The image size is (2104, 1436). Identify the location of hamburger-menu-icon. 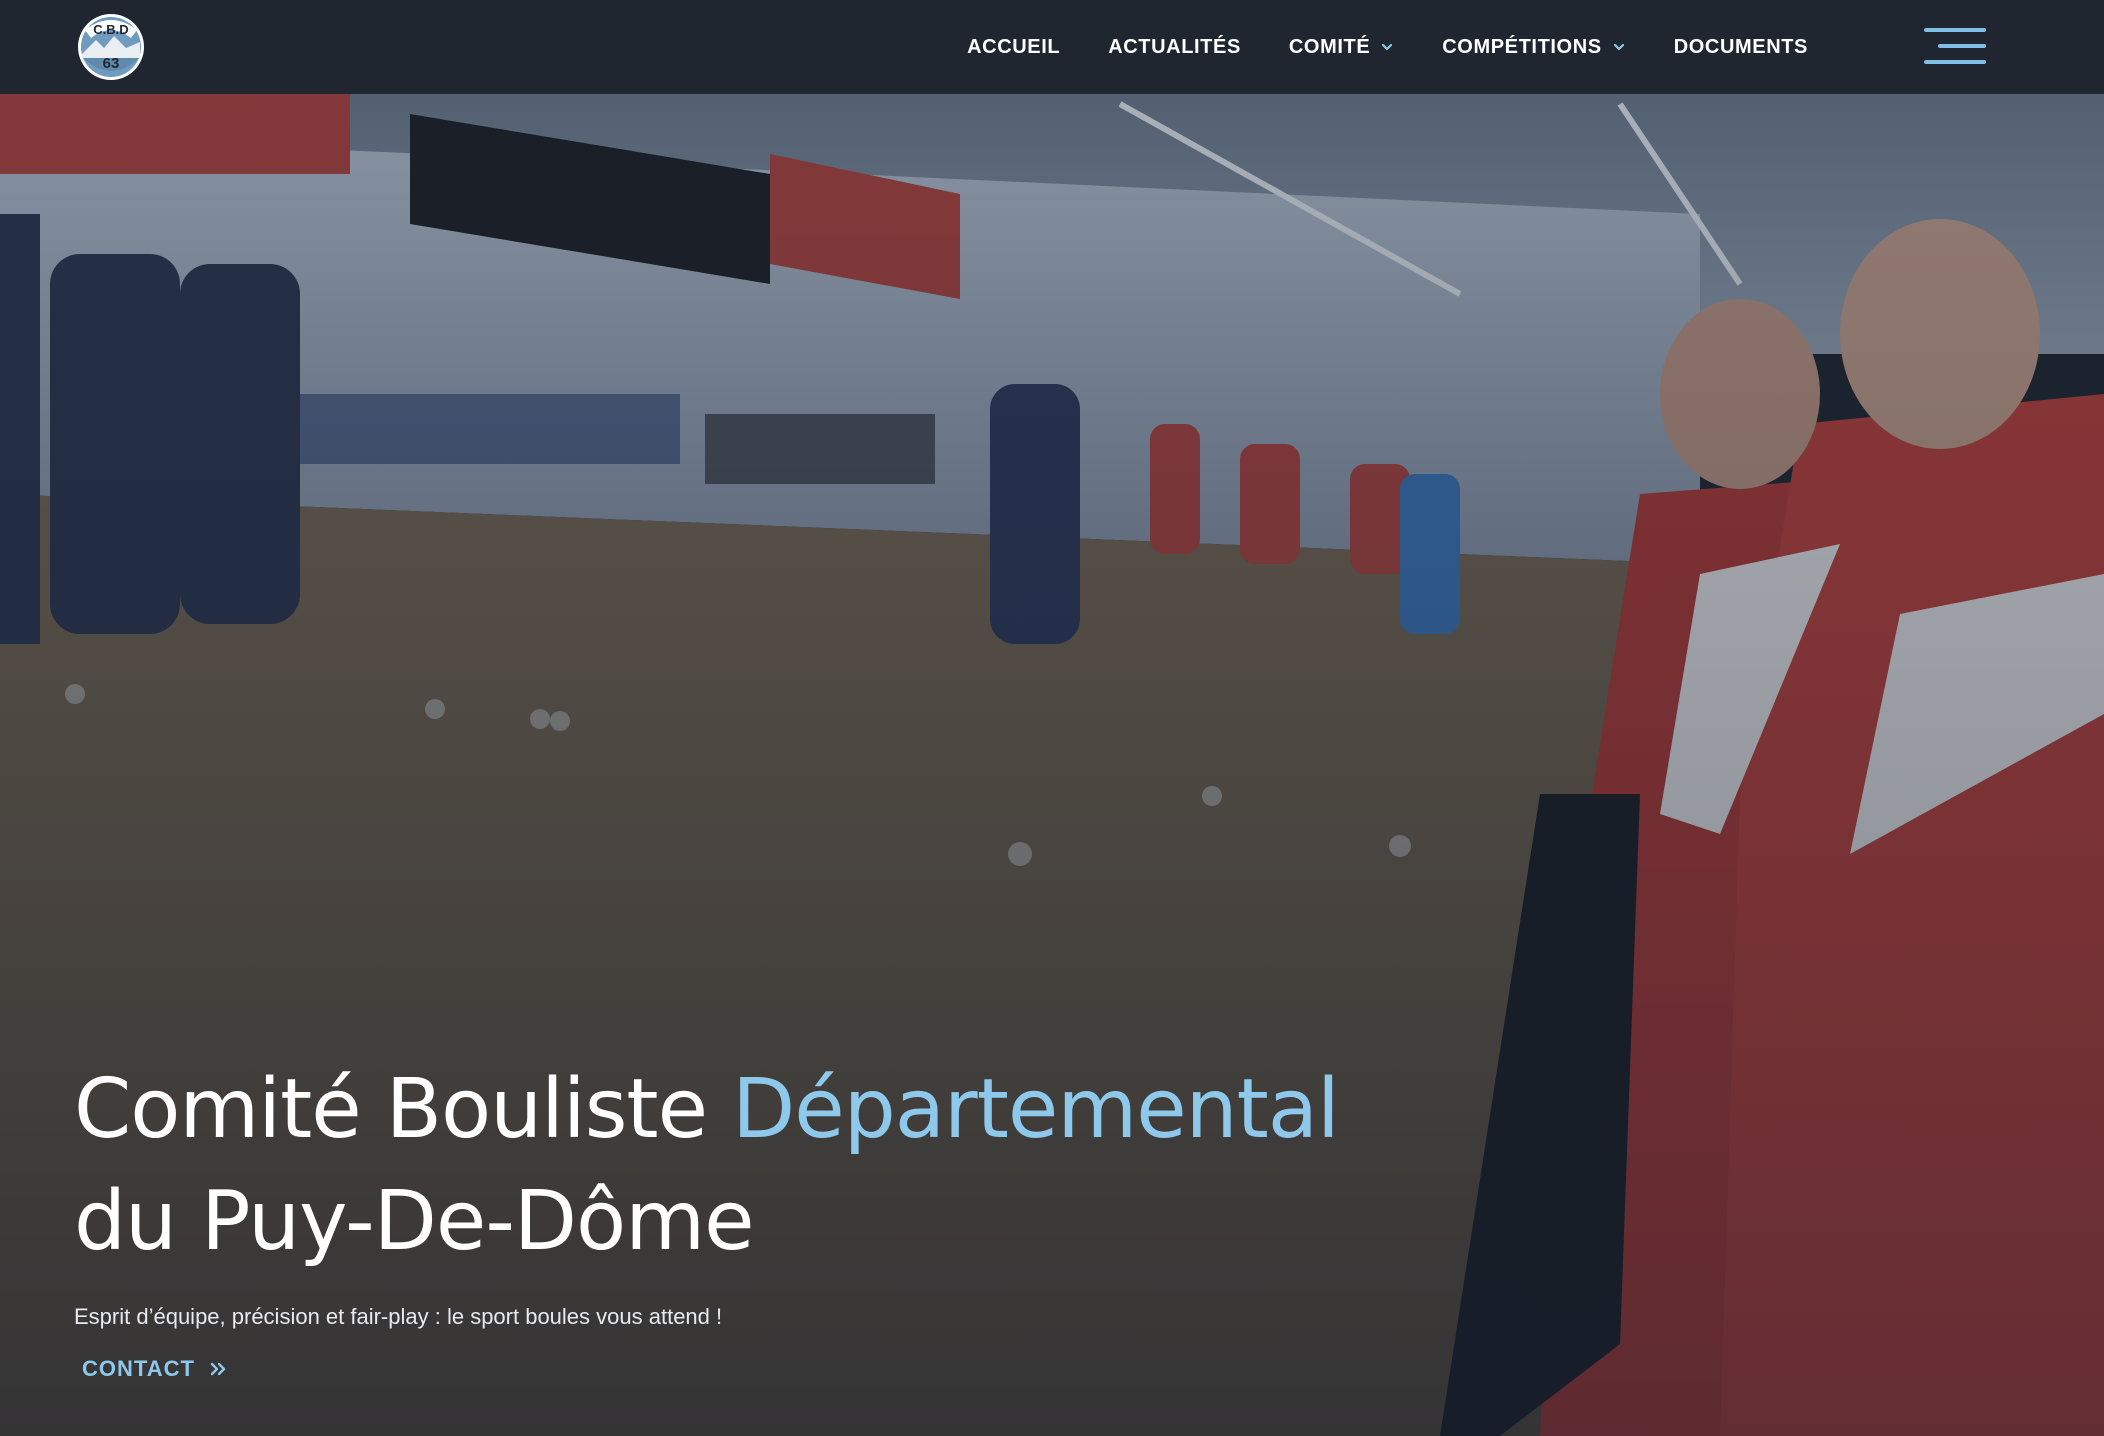
(1955, 47).